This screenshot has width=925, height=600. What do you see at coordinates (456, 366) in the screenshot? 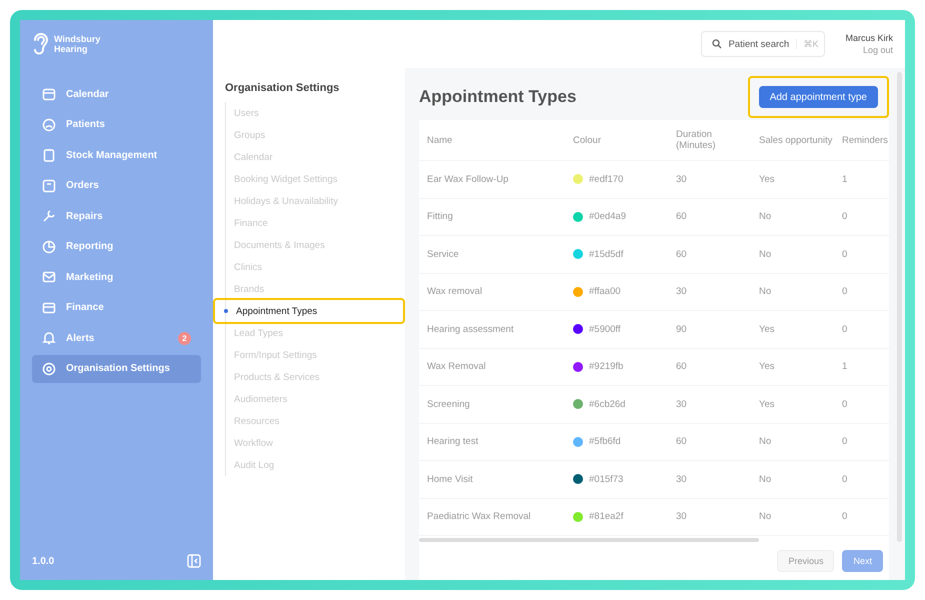
I see `table-cell-text: Wax Removal` at bounding box center [456, 366].